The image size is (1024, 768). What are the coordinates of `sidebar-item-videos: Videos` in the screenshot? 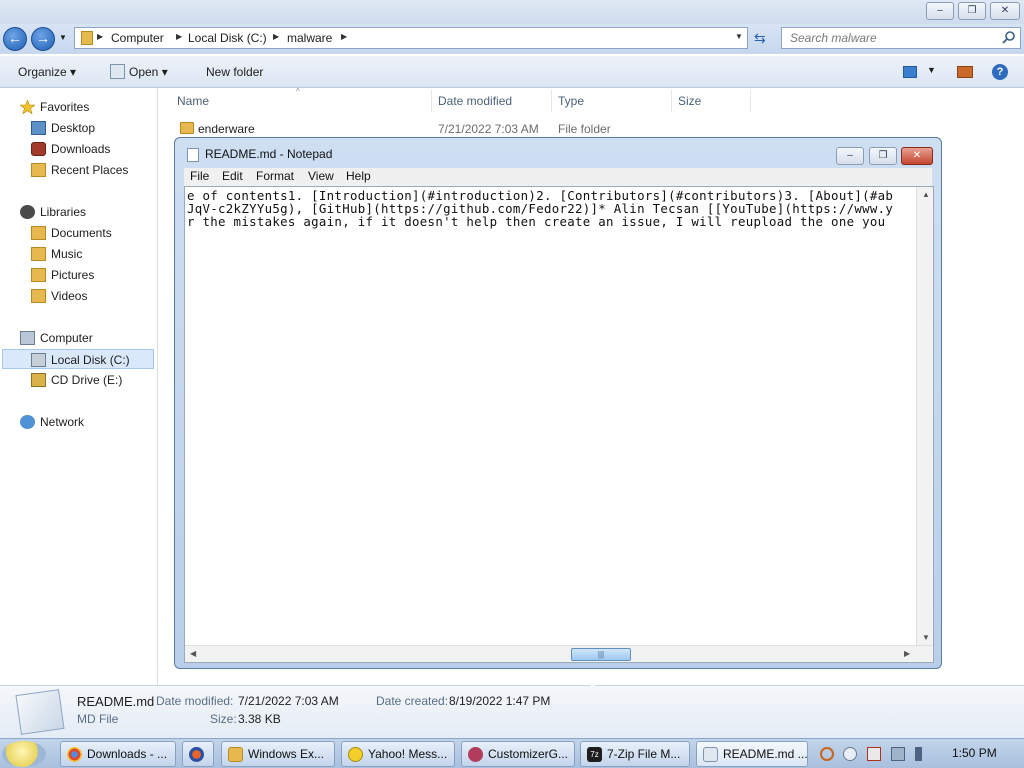 It's located at (91, 296).